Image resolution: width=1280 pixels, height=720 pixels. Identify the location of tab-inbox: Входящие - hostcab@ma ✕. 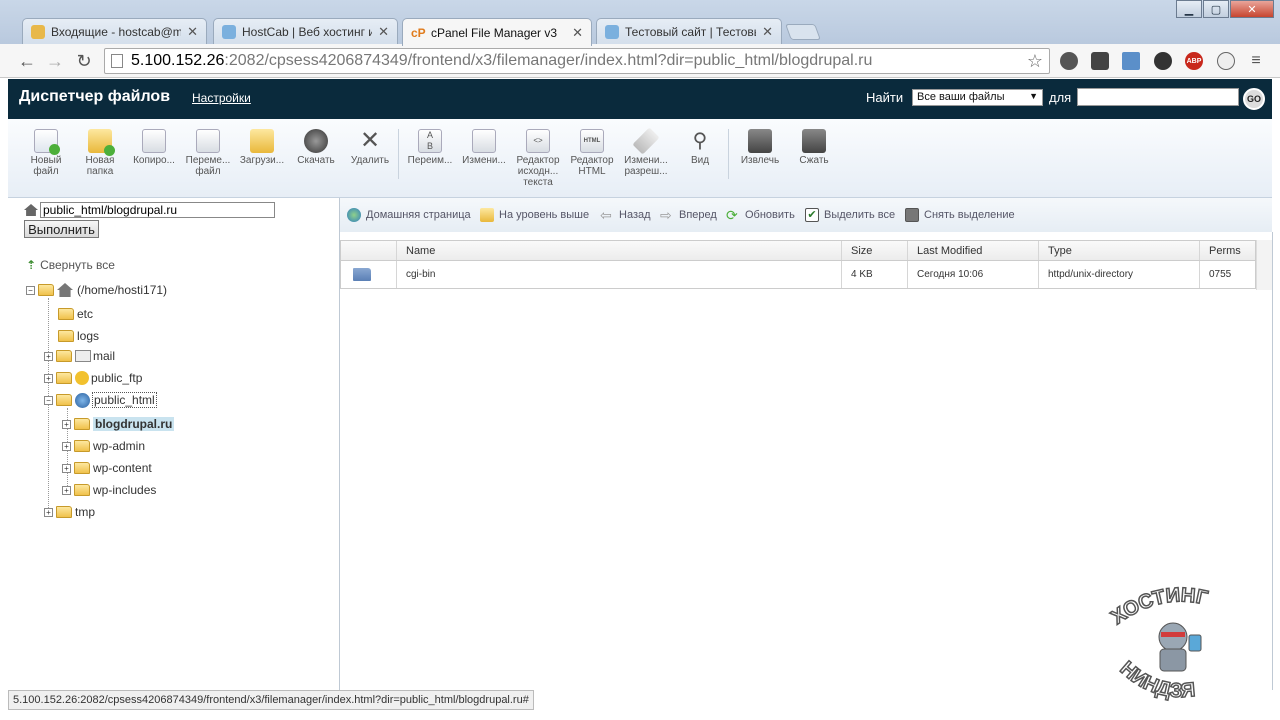
(114, 31).